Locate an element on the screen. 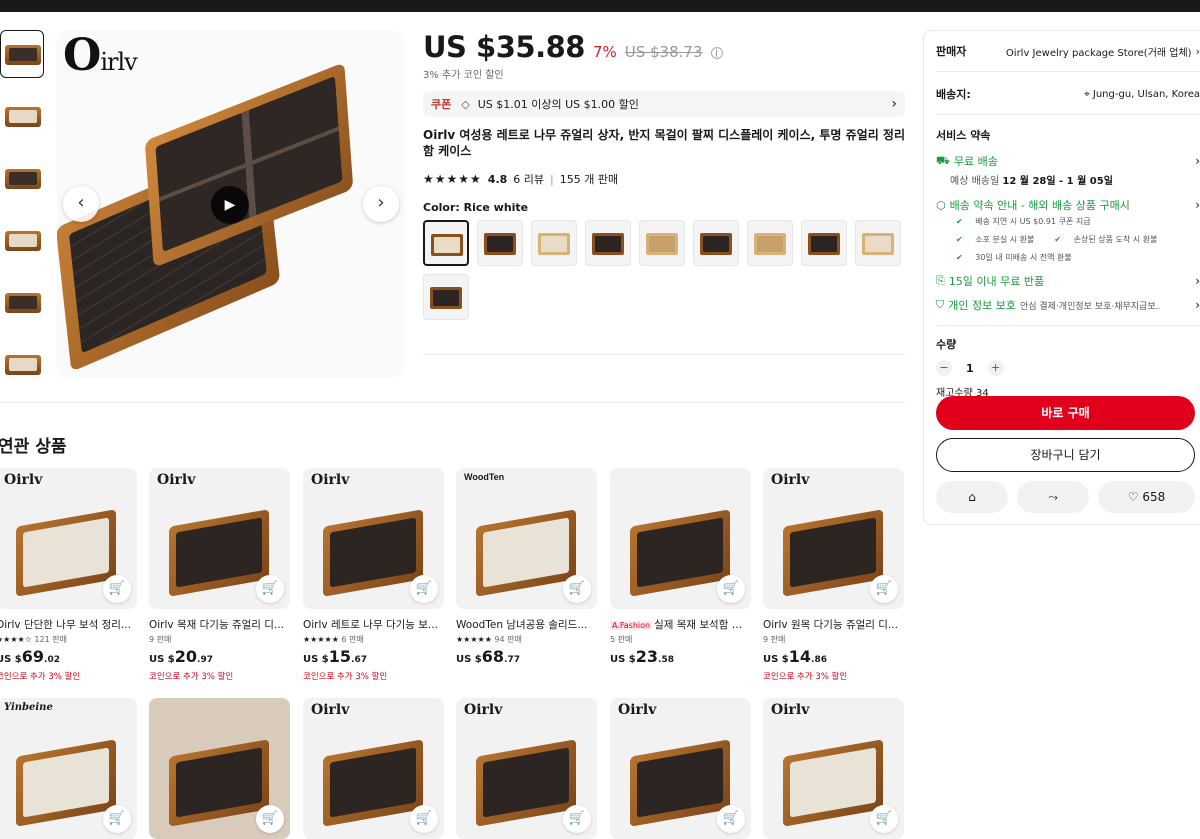 This screenshot has width=1200, height=839. seller-label: 판매자 is located at coordinates (951, 51).